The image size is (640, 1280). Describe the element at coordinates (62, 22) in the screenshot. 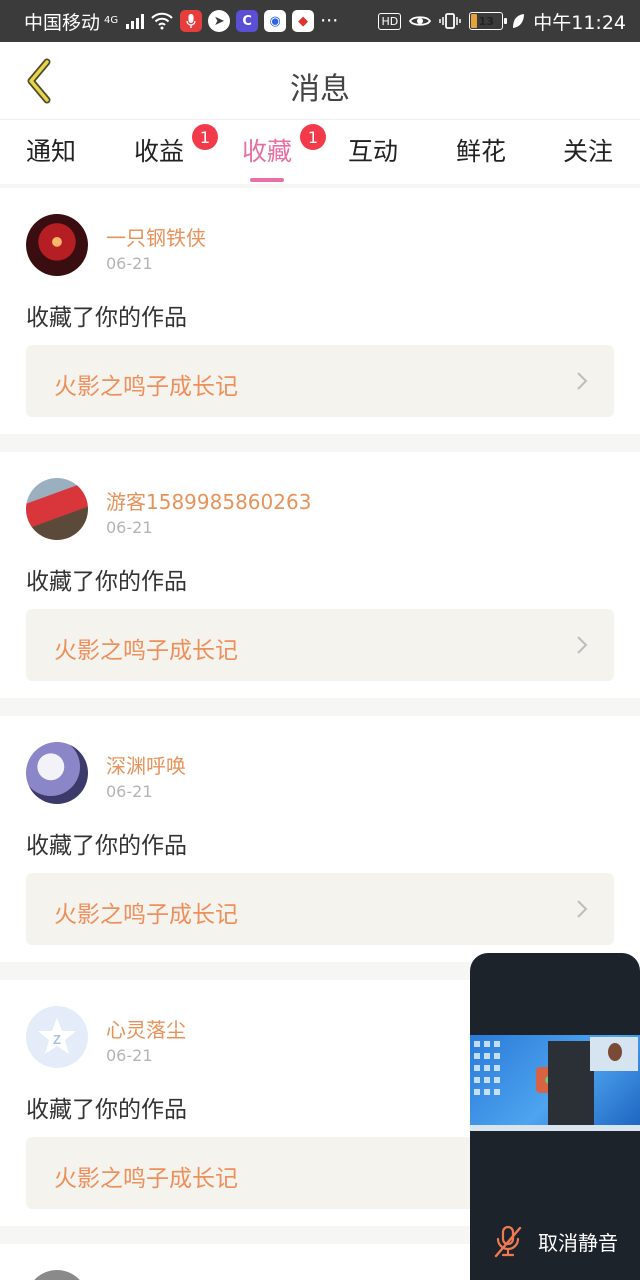

I see `carrier-label: 中国移动` at that location.